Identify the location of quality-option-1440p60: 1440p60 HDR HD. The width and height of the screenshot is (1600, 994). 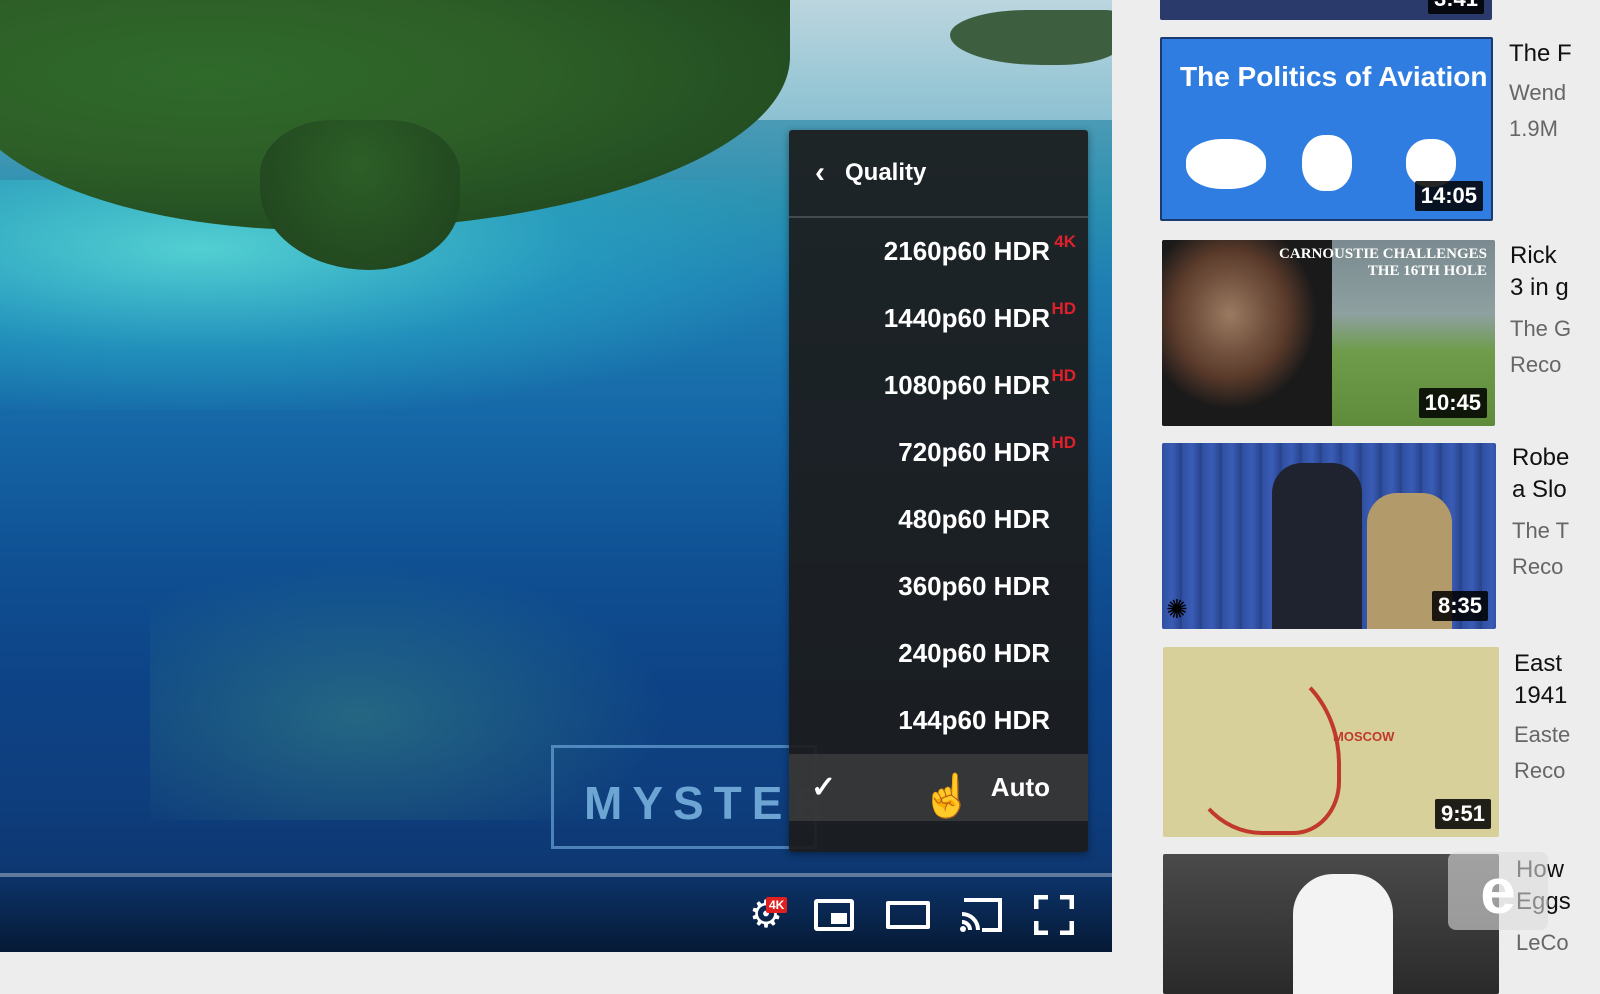
(938, 318).